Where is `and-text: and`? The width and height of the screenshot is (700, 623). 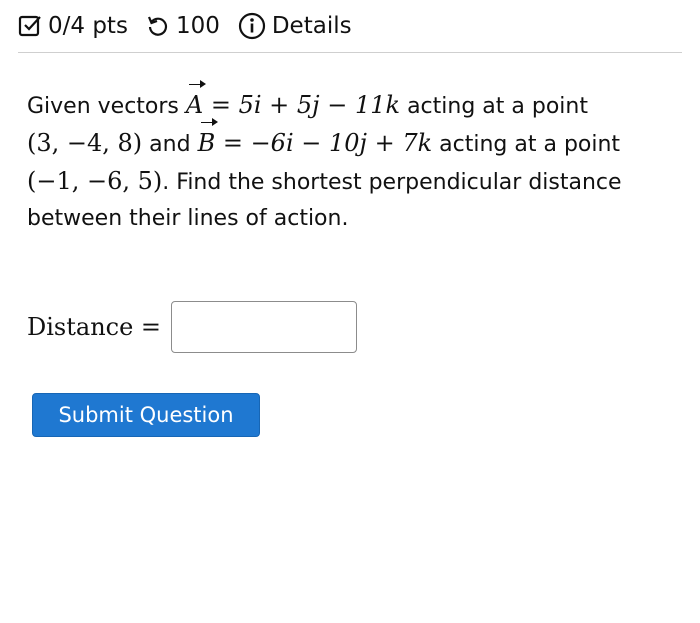
and-text: and is located at coordinates (170, 144).